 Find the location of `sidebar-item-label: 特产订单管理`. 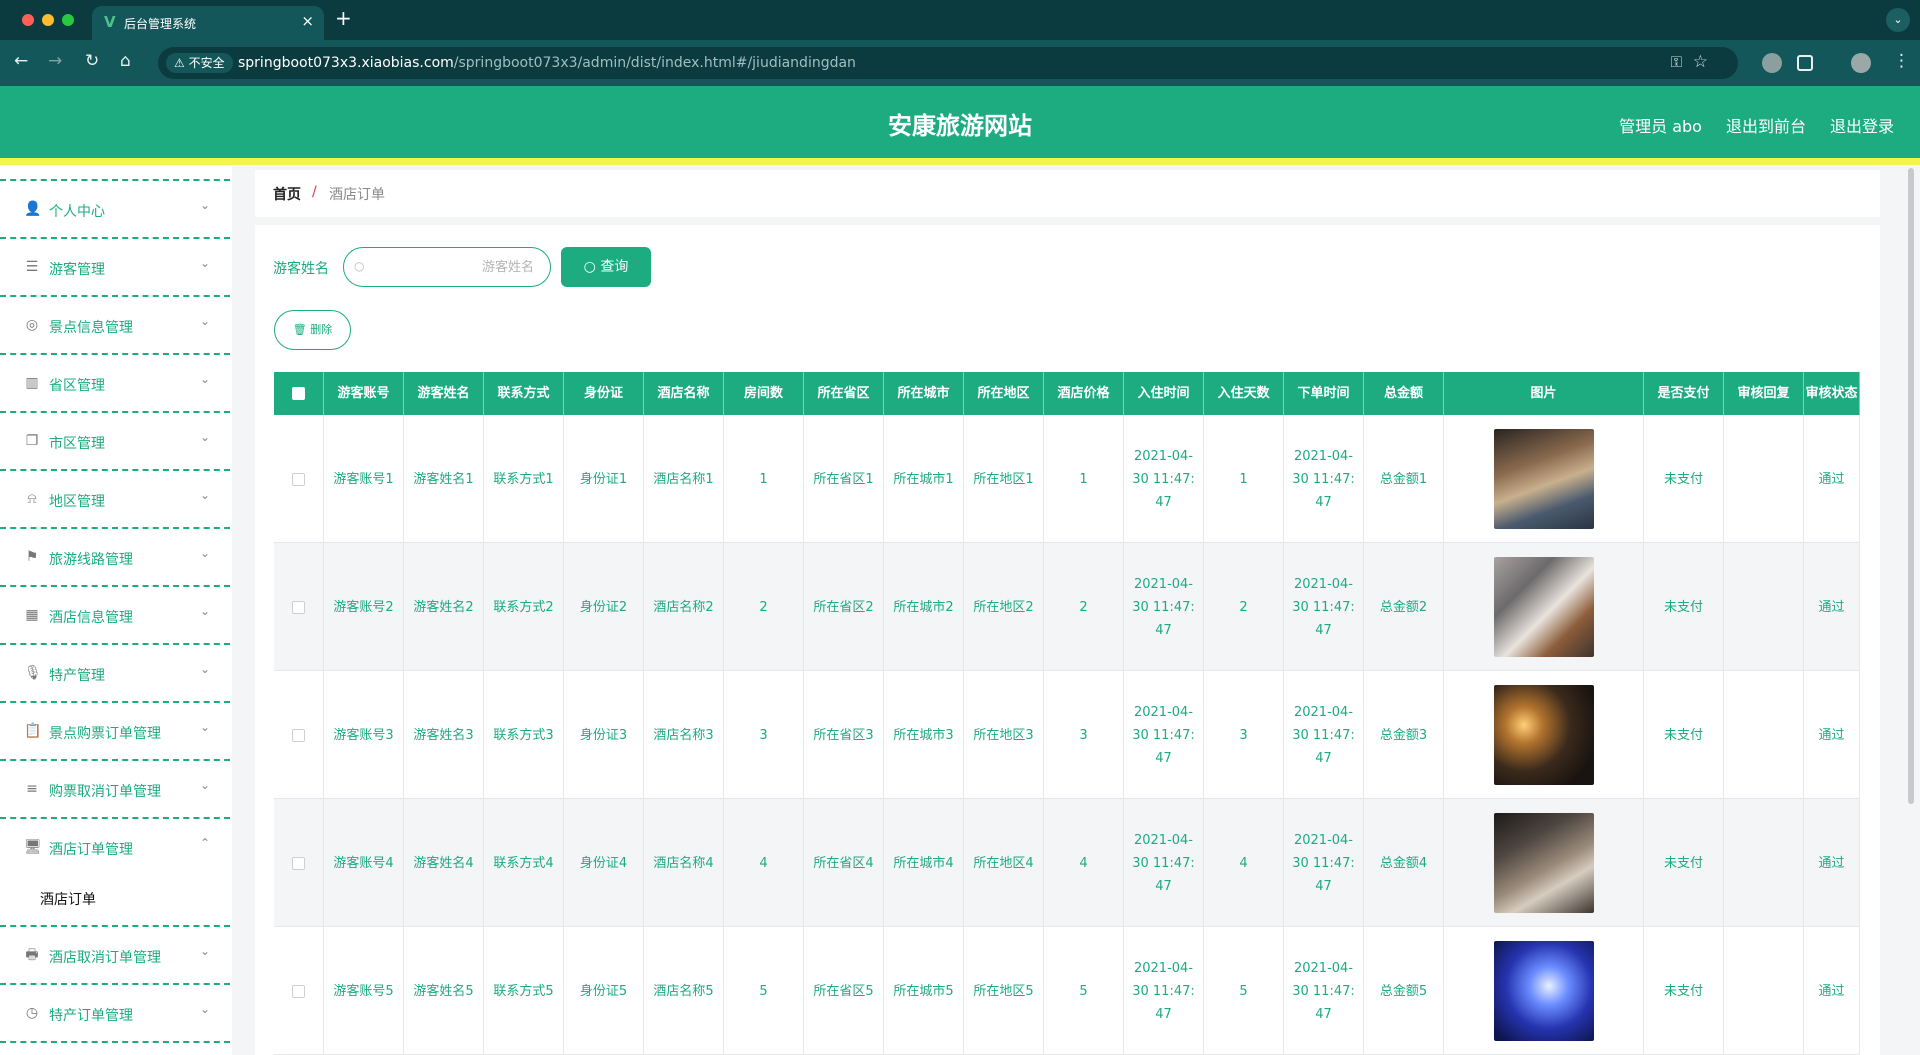

sidebar-item-label: 特产订单管理 is located at coordinates (91, 1016).